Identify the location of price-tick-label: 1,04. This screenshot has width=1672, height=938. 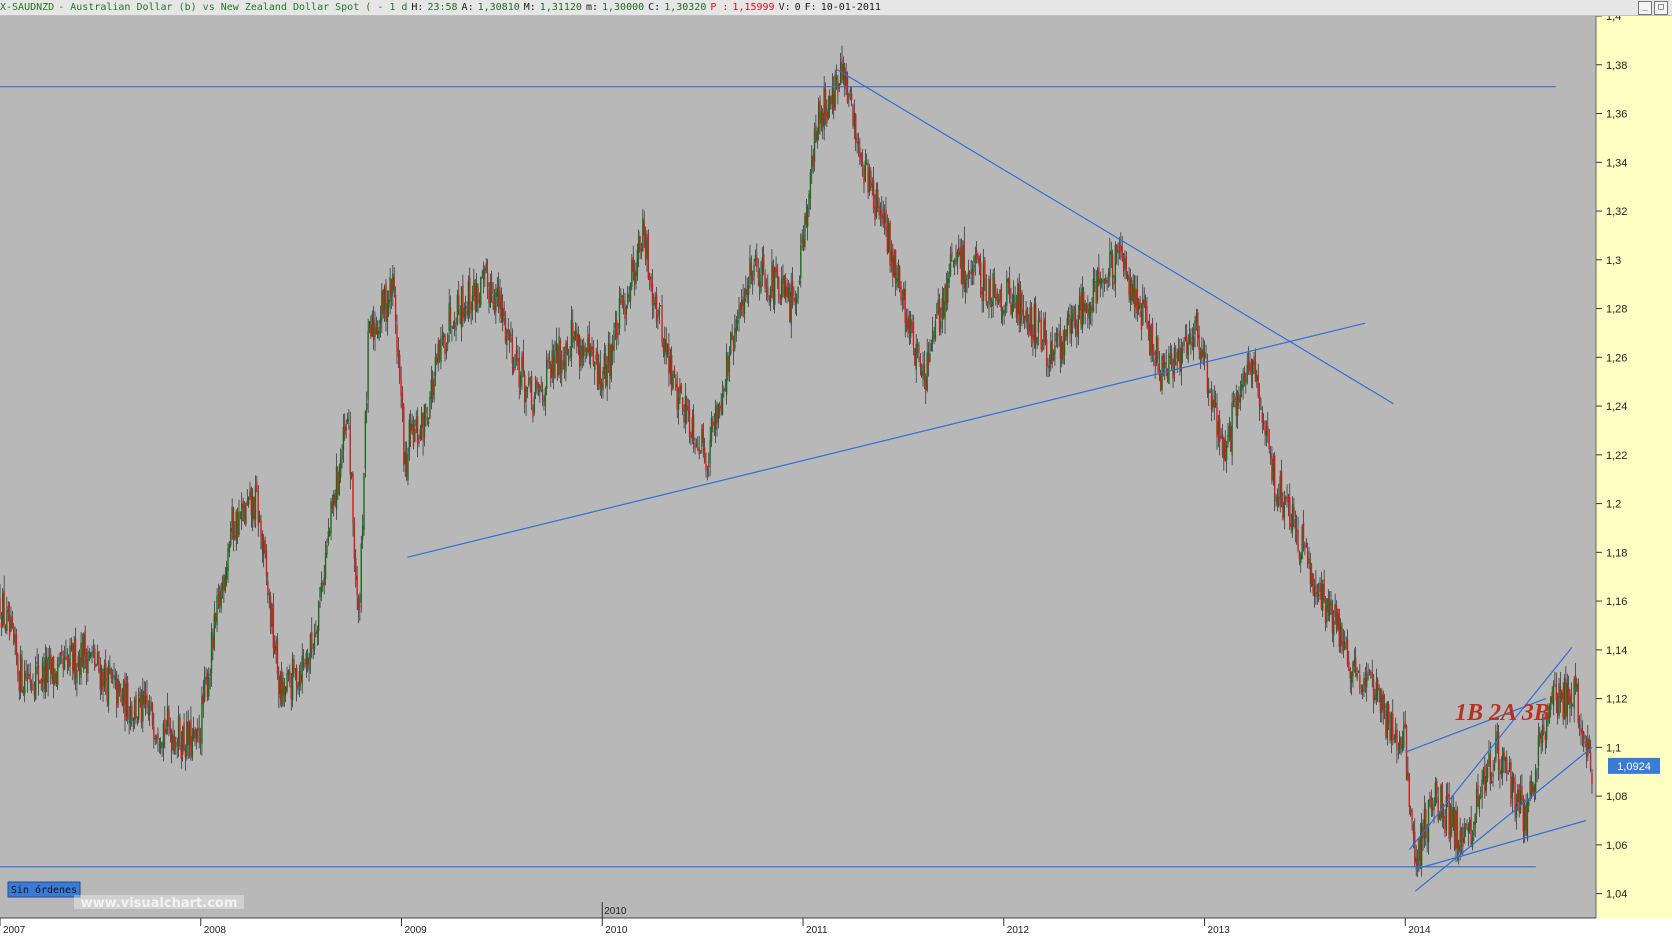
(1616, 895).